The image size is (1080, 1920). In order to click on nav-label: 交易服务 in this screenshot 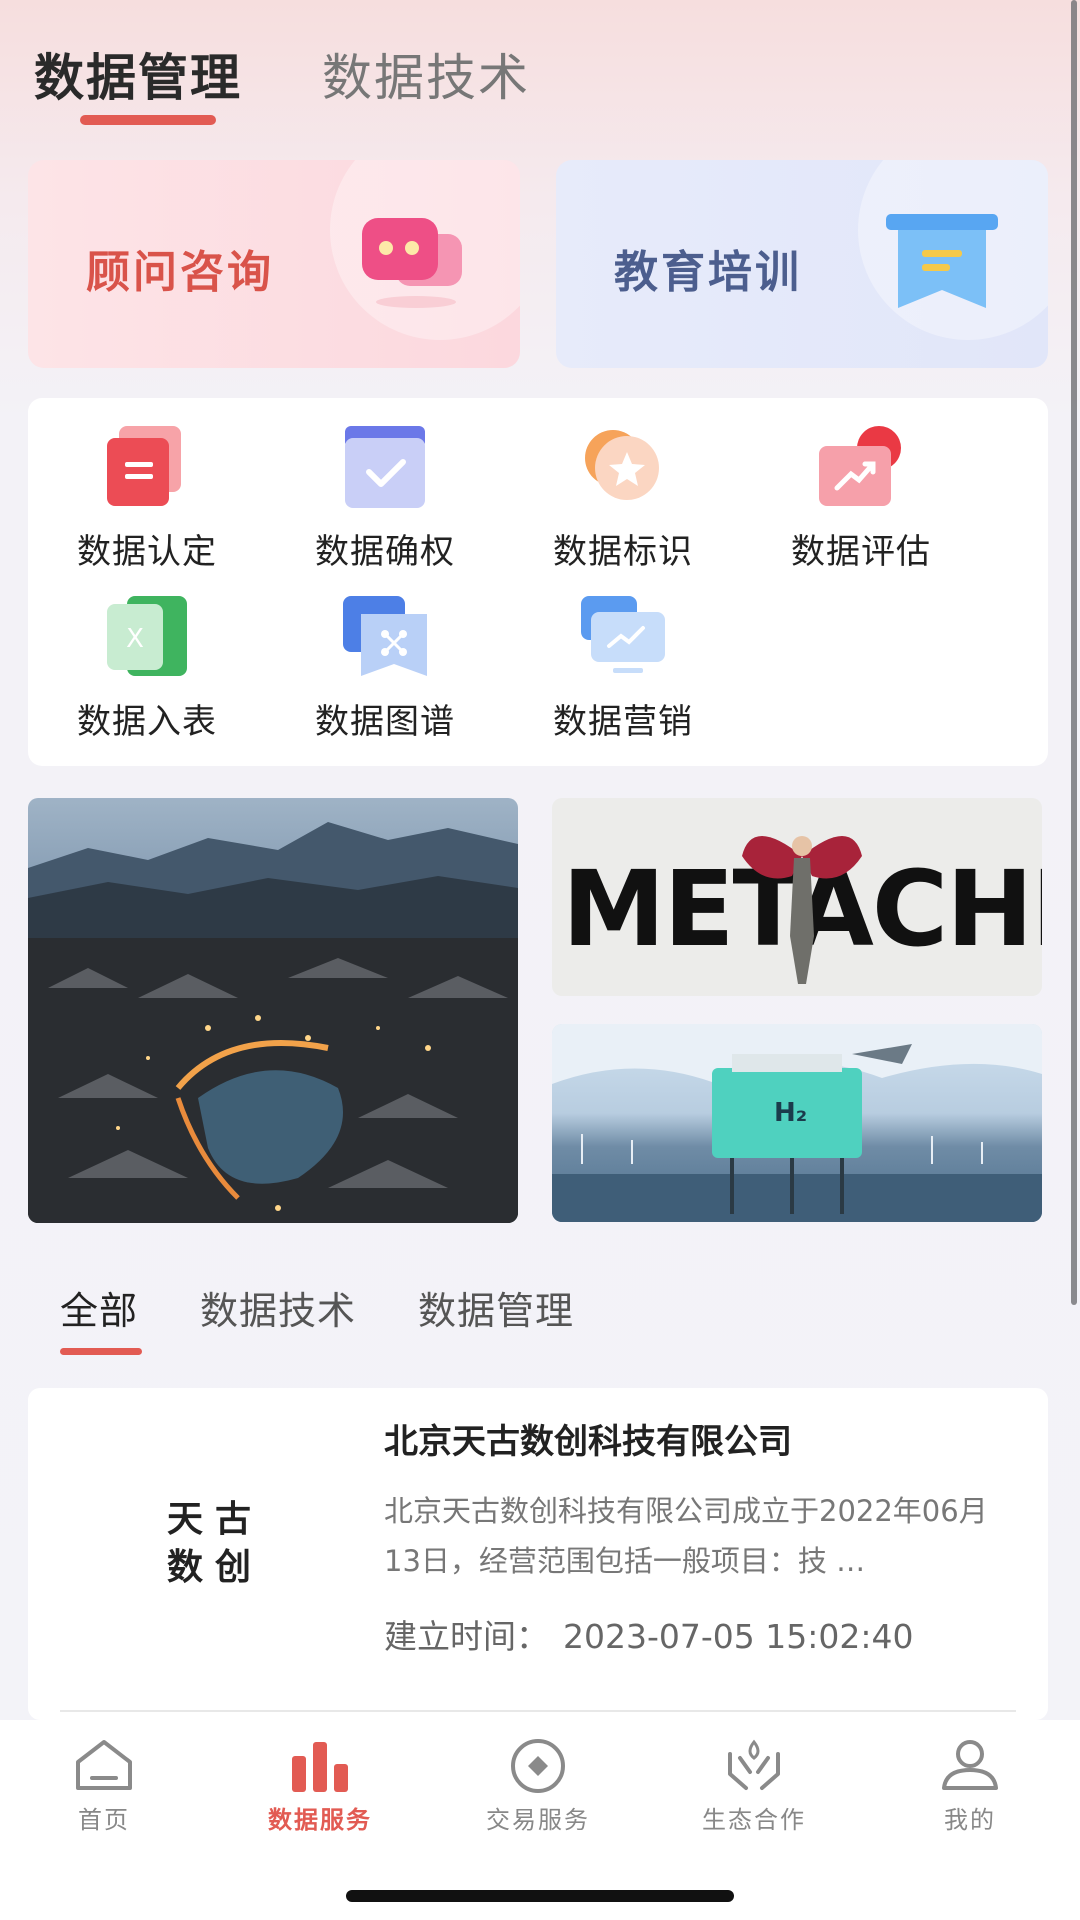, I will do `click(538, 1820)`.